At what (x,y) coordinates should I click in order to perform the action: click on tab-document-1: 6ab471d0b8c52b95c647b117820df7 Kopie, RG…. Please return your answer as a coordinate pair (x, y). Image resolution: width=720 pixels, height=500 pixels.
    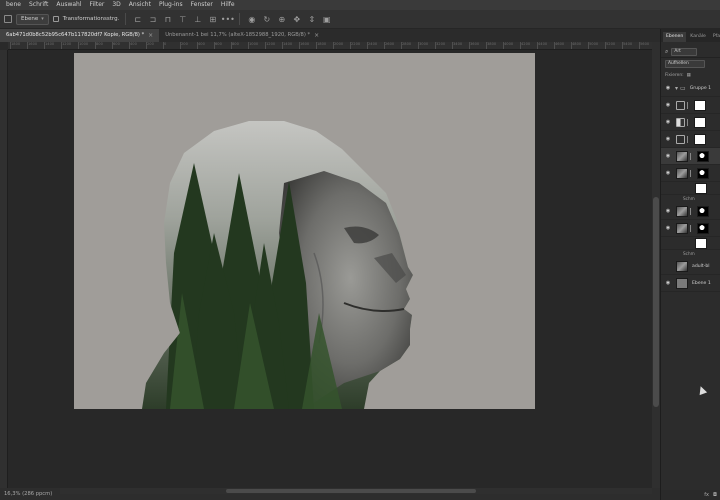
    Looking at the image, I should click on (80, 35).